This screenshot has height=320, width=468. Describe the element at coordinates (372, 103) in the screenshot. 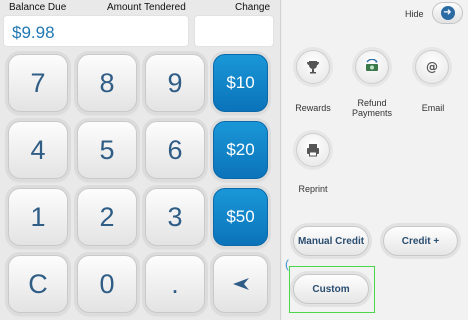

I see `refund-payments-label-line1: Refund` at that location.